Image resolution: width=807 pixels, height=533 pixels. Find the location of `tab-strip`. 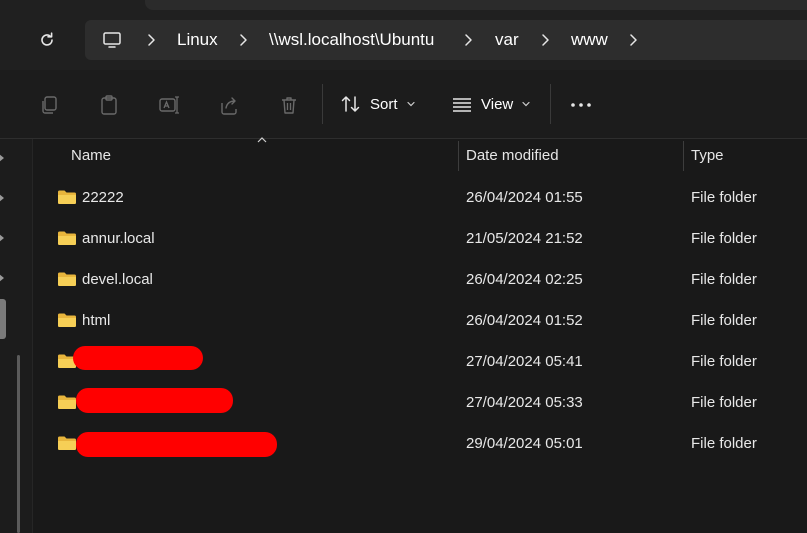

tab-strip is located at coordinates (476, 5).